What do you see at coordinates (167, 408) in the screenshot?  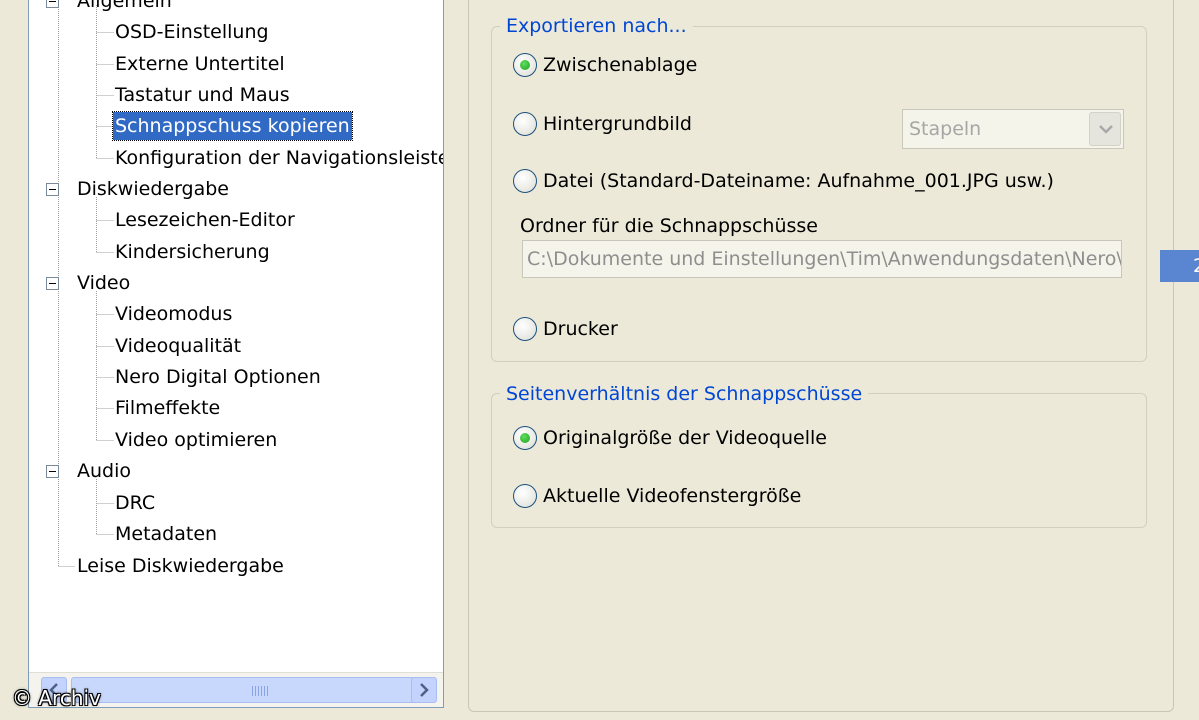 I see `tree-item-filmeffekte: Filmeffekte` at bounding box center [167, 408].